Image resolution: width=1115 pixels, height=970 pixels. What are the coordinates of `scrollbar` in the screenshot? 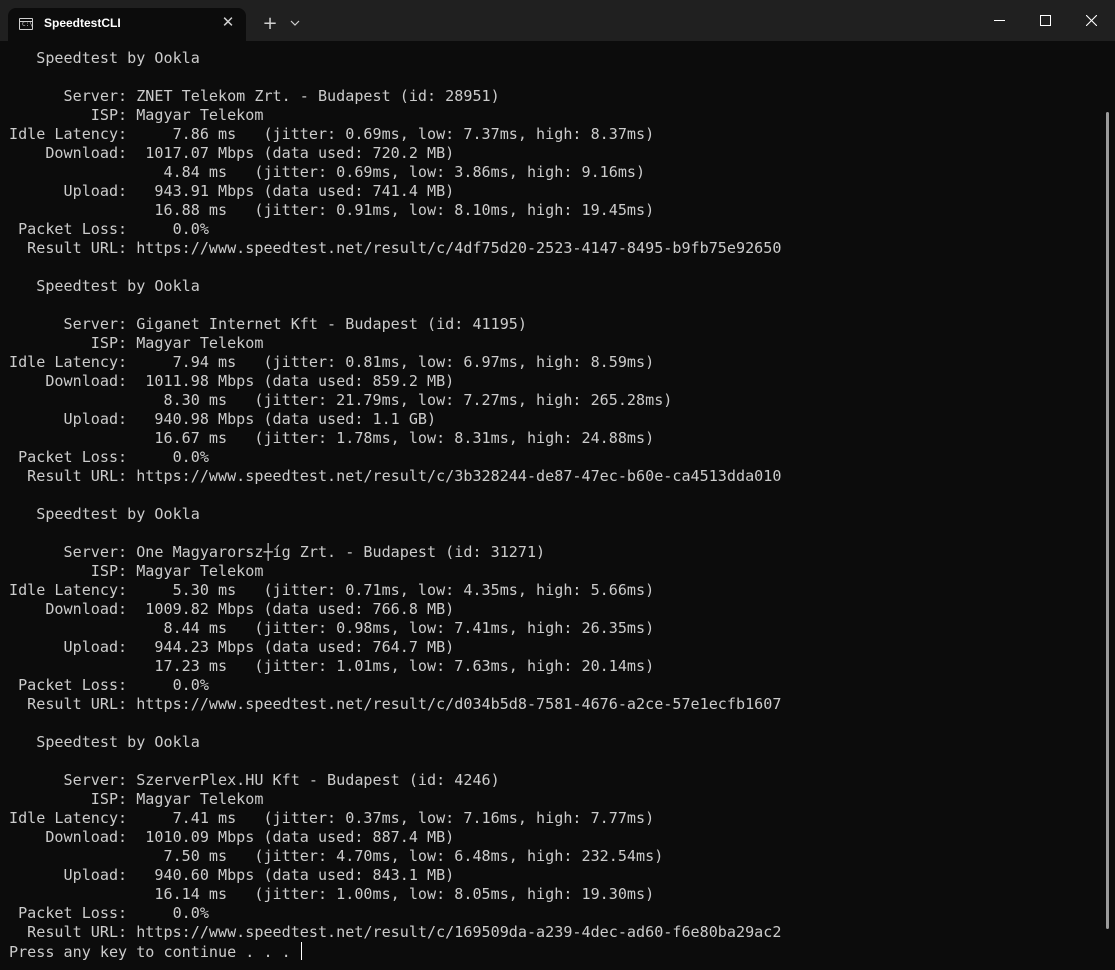 It's located at (1107, 520).